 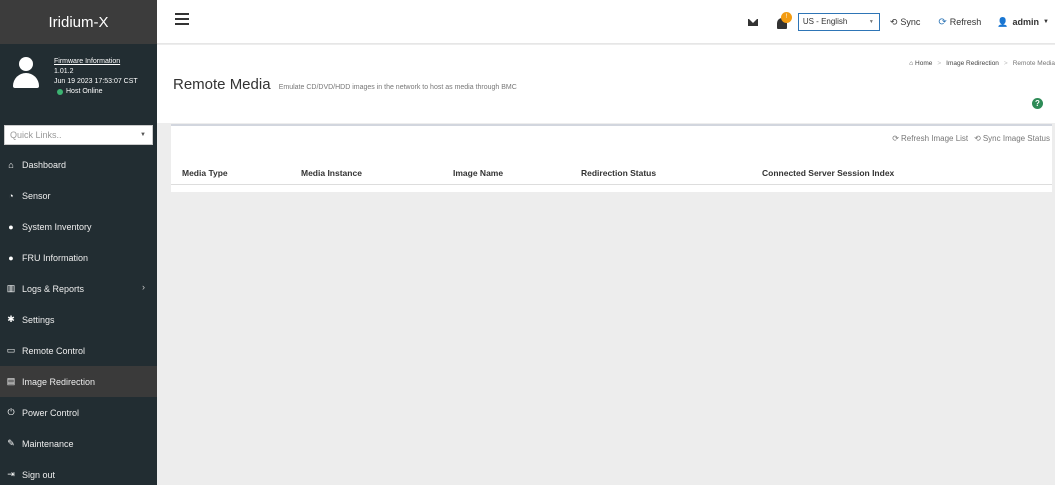 I want to click on help-icon: ?, so click(x=1037, y=103).